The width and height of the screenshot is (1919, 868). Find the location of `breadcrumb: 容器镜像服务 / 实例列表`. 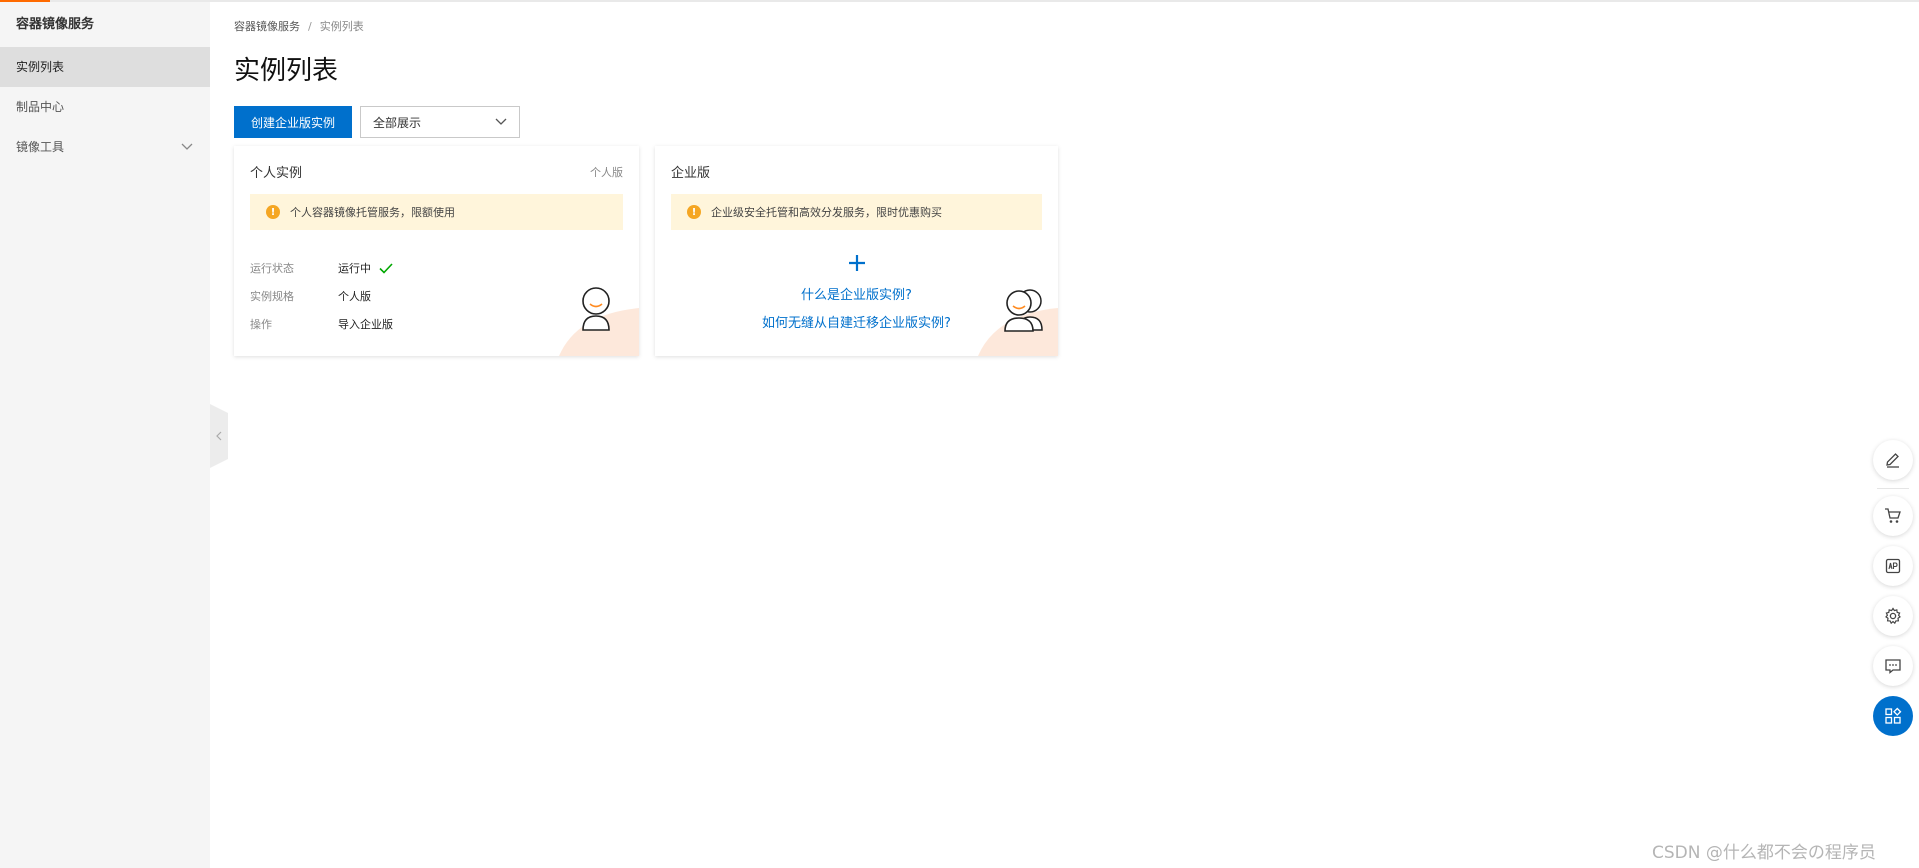

breadcrumb: 容器镜像服务 / 实例列表 is located at coordinates (299, 26).